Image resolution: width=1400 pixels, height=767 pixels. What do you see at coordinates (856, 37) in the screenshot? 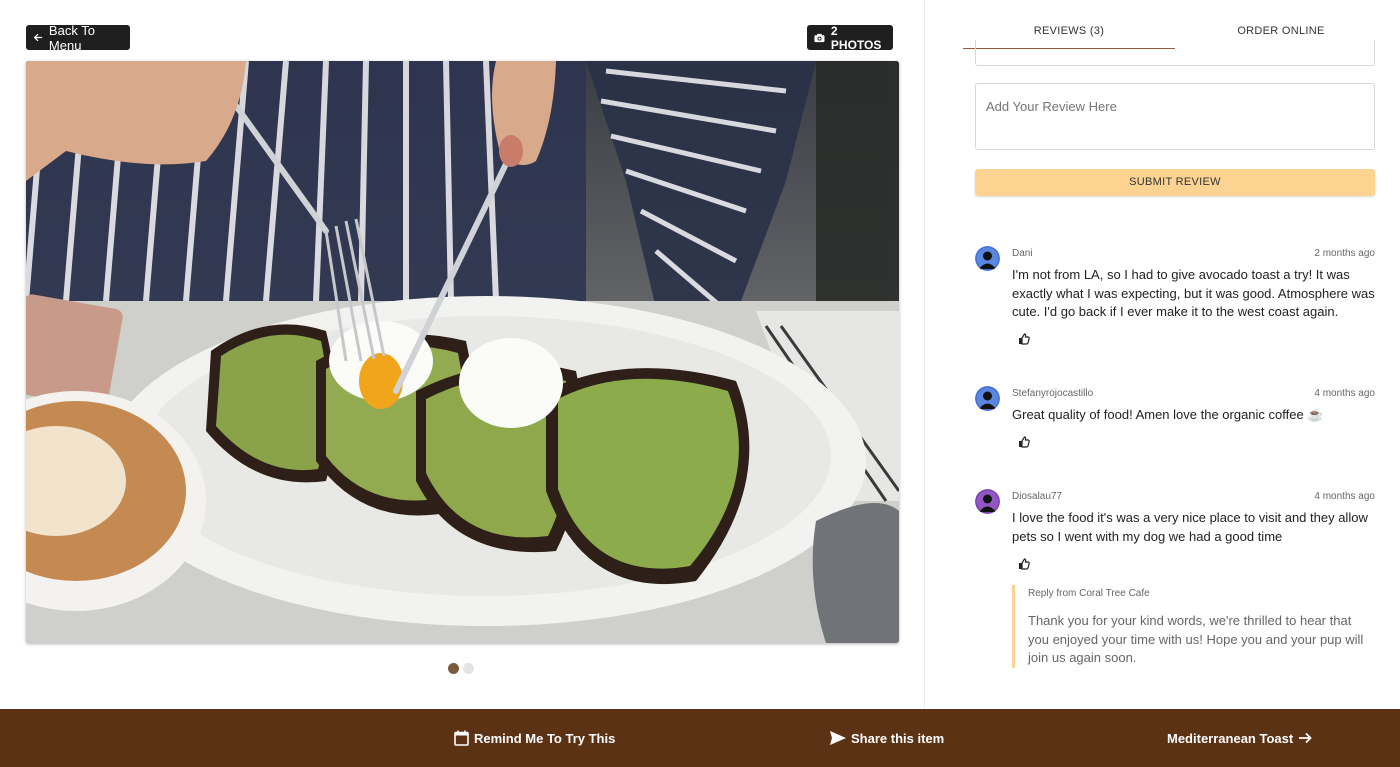
I see `photos-label: 2 PHOTOS` at bounding box center [856, 37].